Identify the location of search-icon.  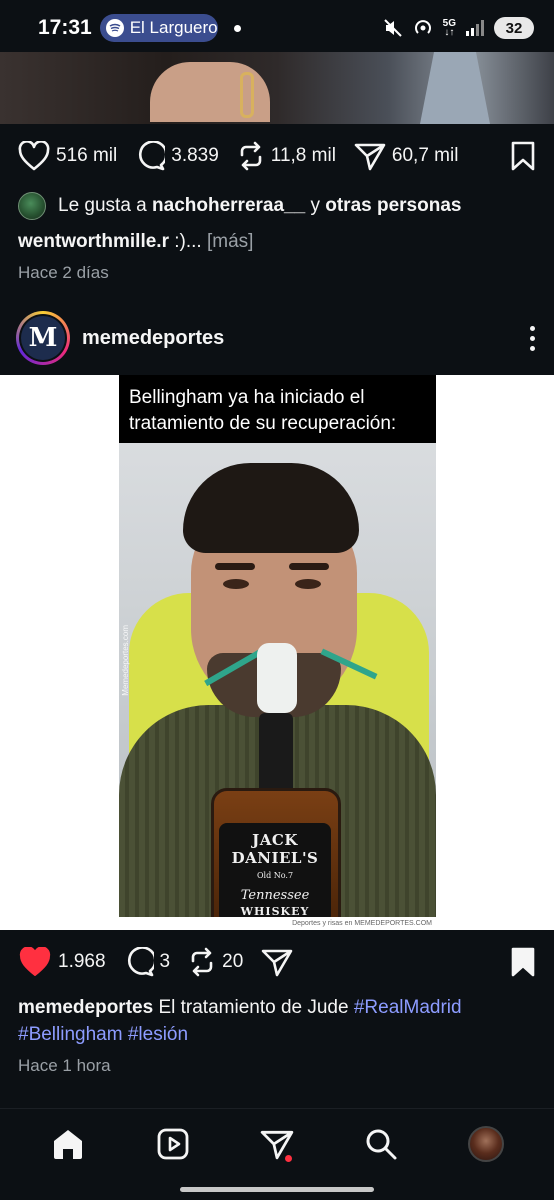
(381, 1144).